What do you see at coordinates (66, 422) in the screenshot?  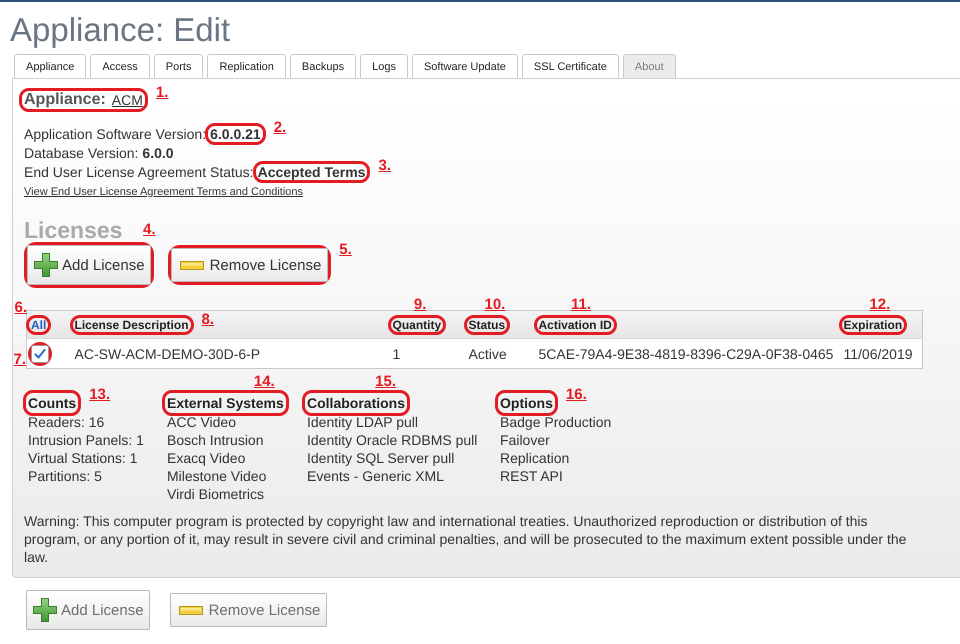 I see `feature-item: Readers: 16` at bounding box center [66, 422].